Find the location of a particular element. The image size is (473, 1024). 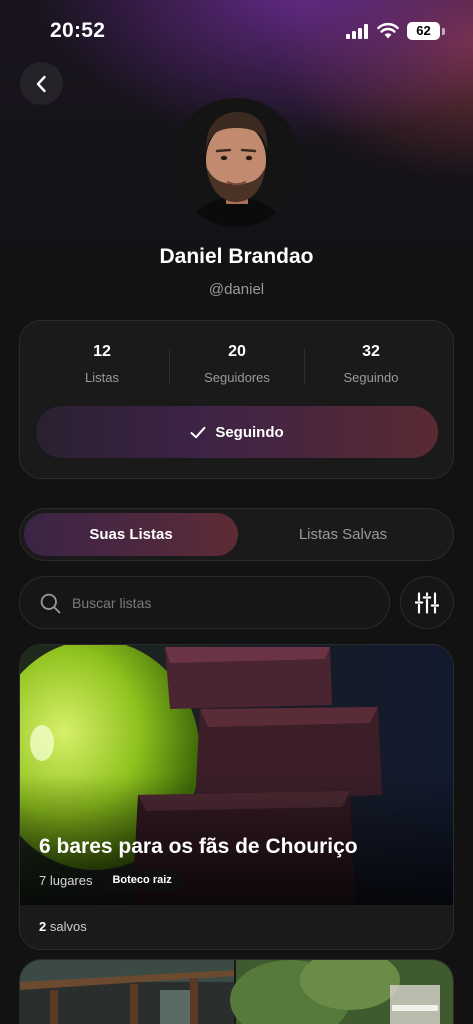

list-cover-image is located at coordinates (236, 992).